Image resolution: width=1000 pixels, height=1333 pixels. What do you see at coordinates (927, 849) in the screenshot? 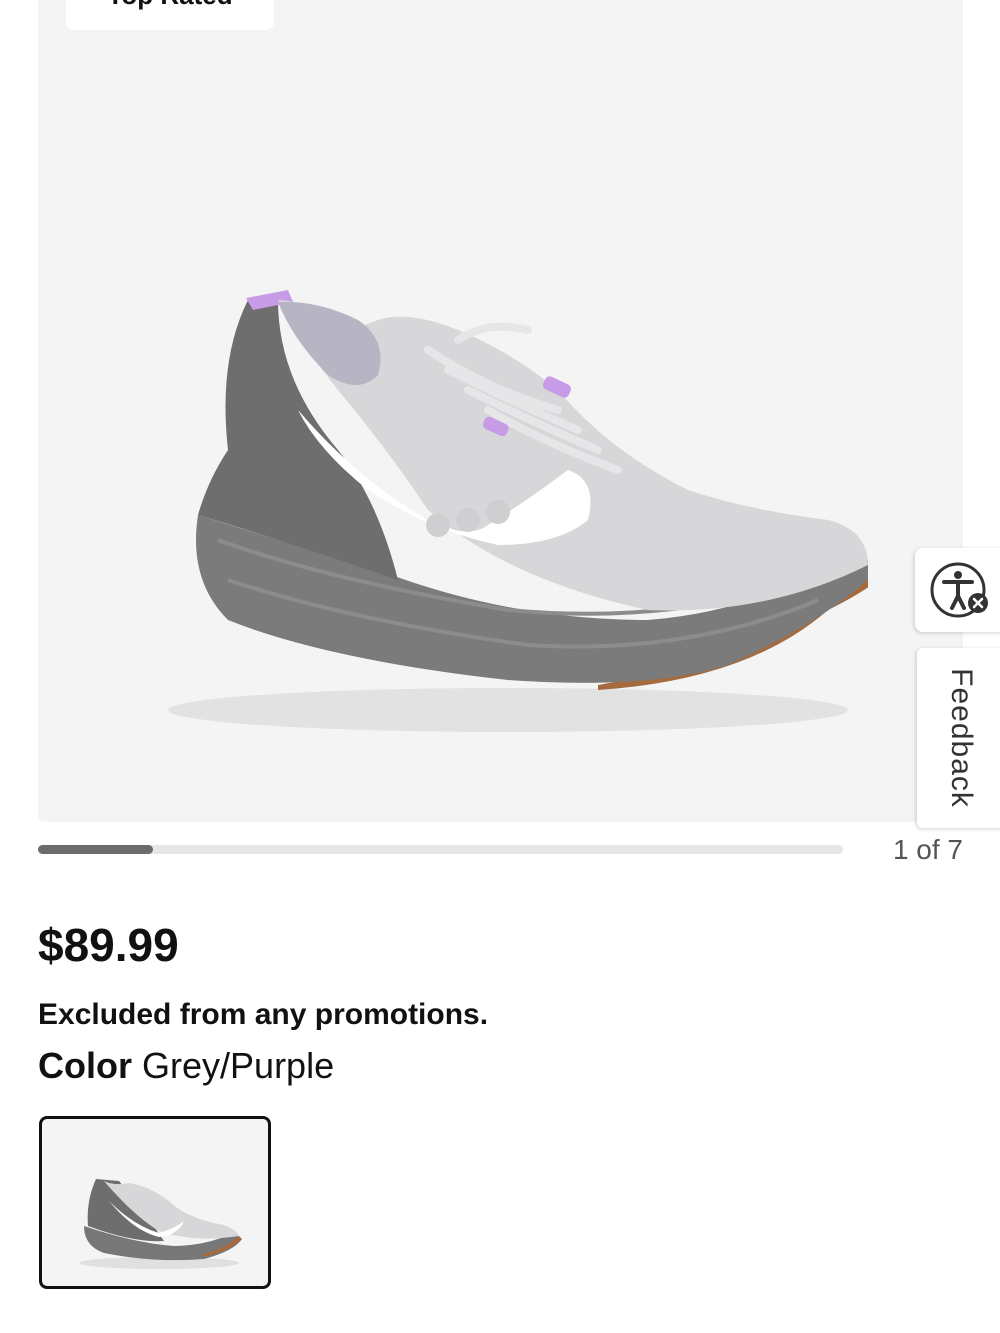
I see `gallery-counter: 1 of 7` at bounding box center [927, 849].